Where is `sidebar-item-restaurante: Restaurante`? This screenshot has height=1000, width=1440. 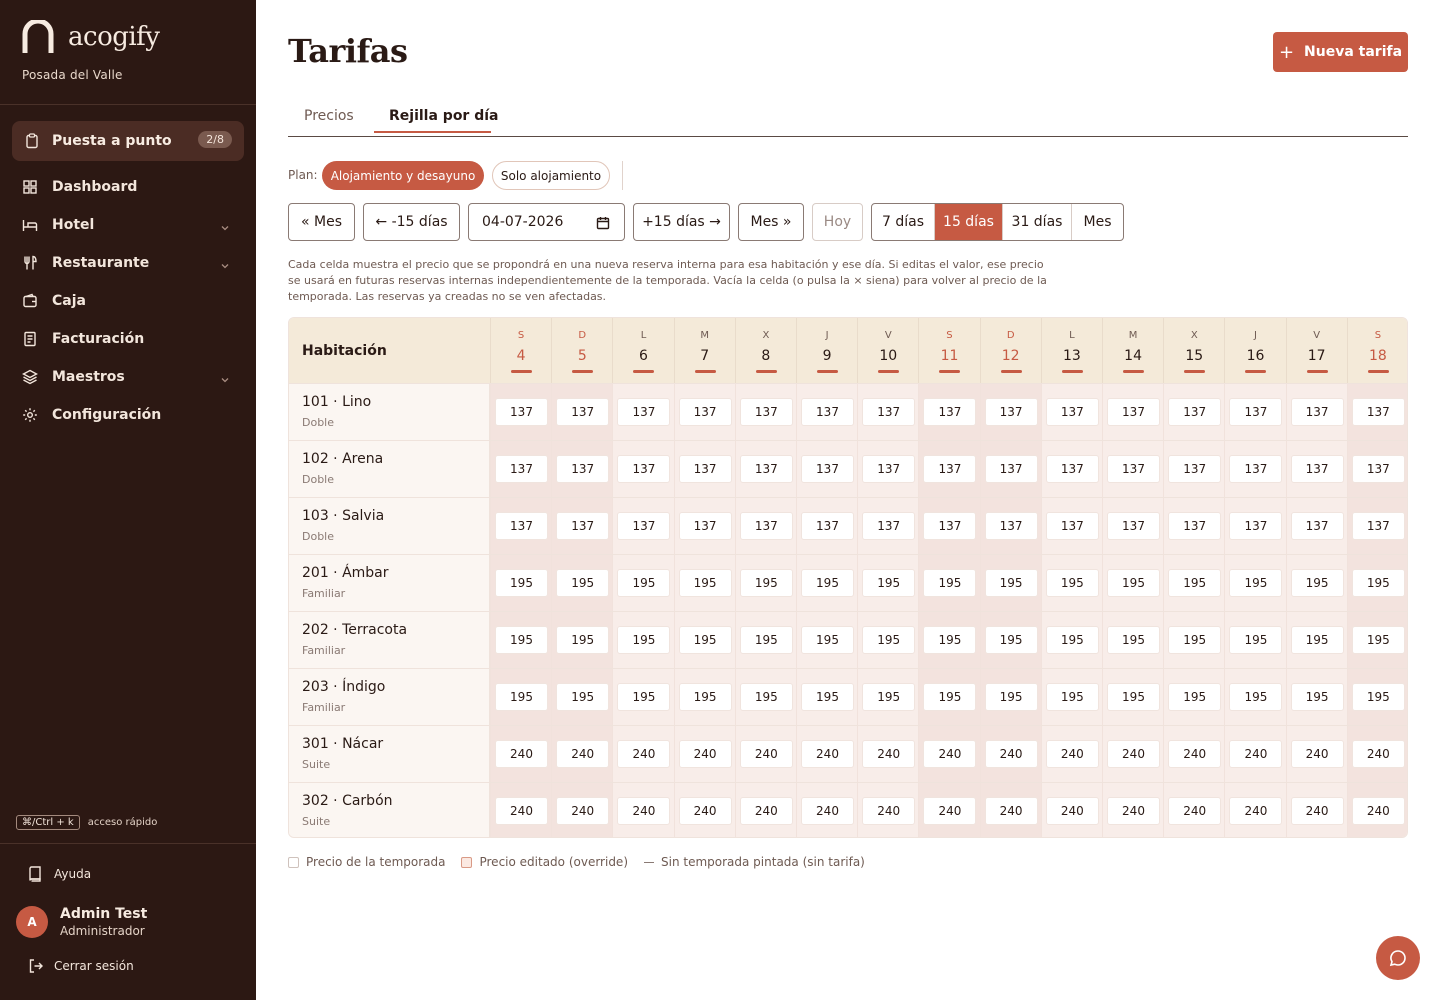
sidebar-item-restaurante: Restaurante is located at coordinates (128, 263).